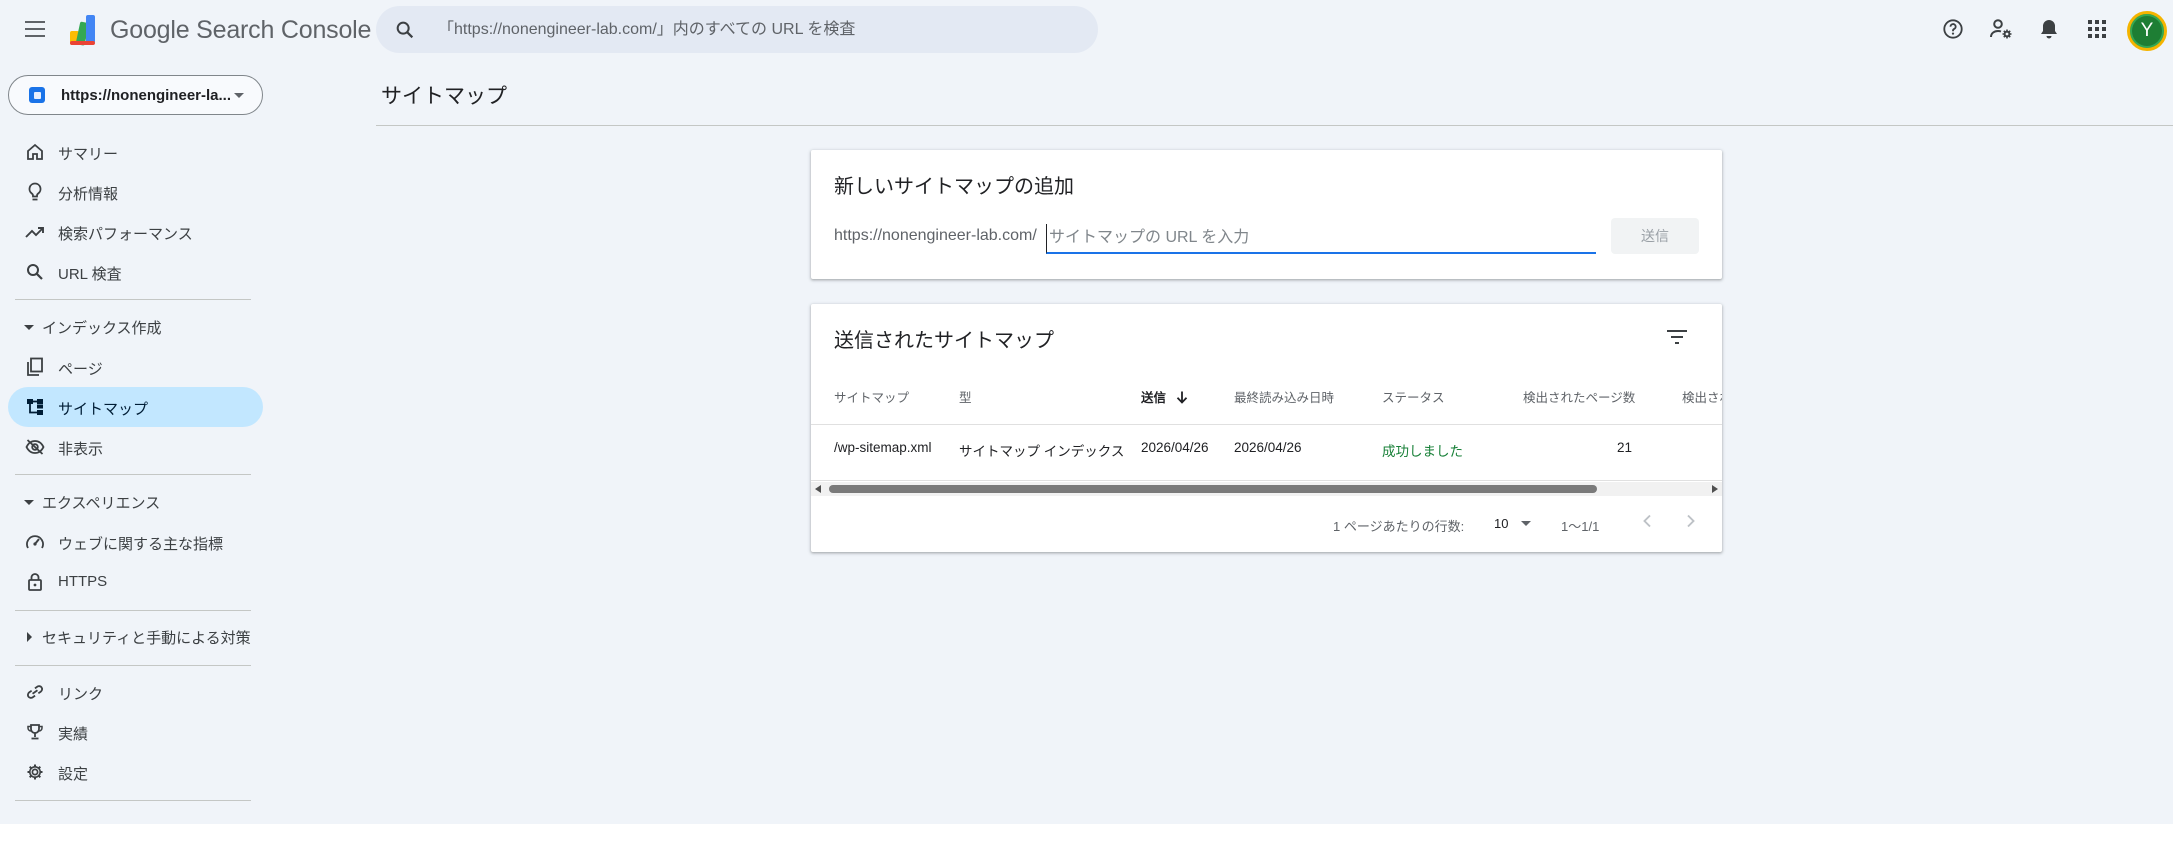 Image resolution: width=2173 pixels, height=864 pixels. I want to click on column-header-discovered-pages: 検出されたページ数, so click(1579, 396).